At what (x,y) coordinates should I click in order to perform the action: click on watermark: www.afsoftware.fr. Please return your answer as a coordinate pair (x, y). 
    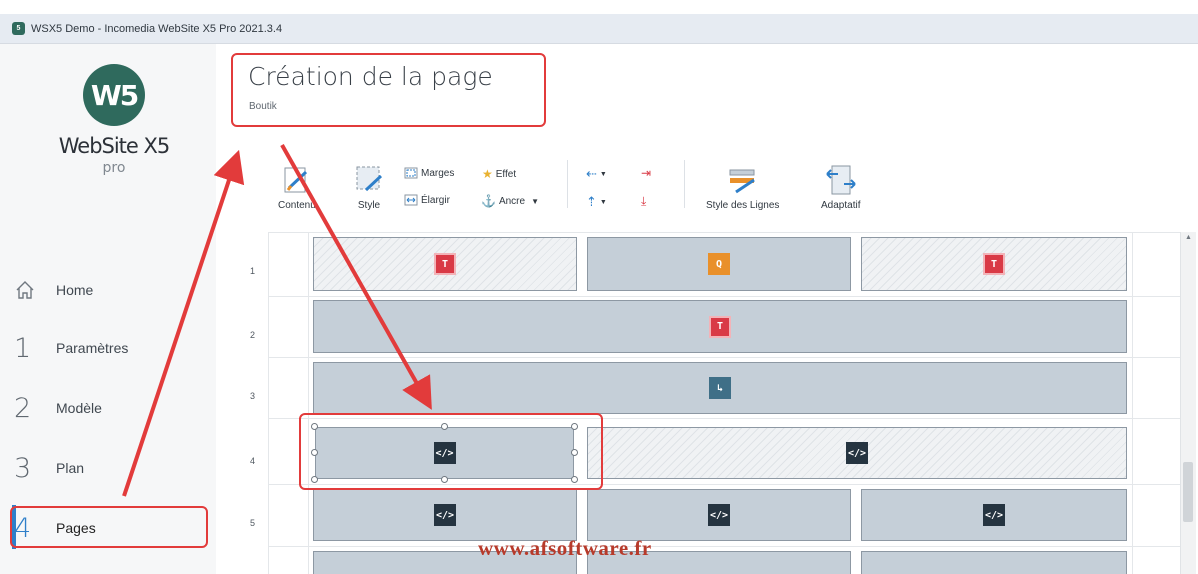
    Looking at the image, I should click on (565, 548).